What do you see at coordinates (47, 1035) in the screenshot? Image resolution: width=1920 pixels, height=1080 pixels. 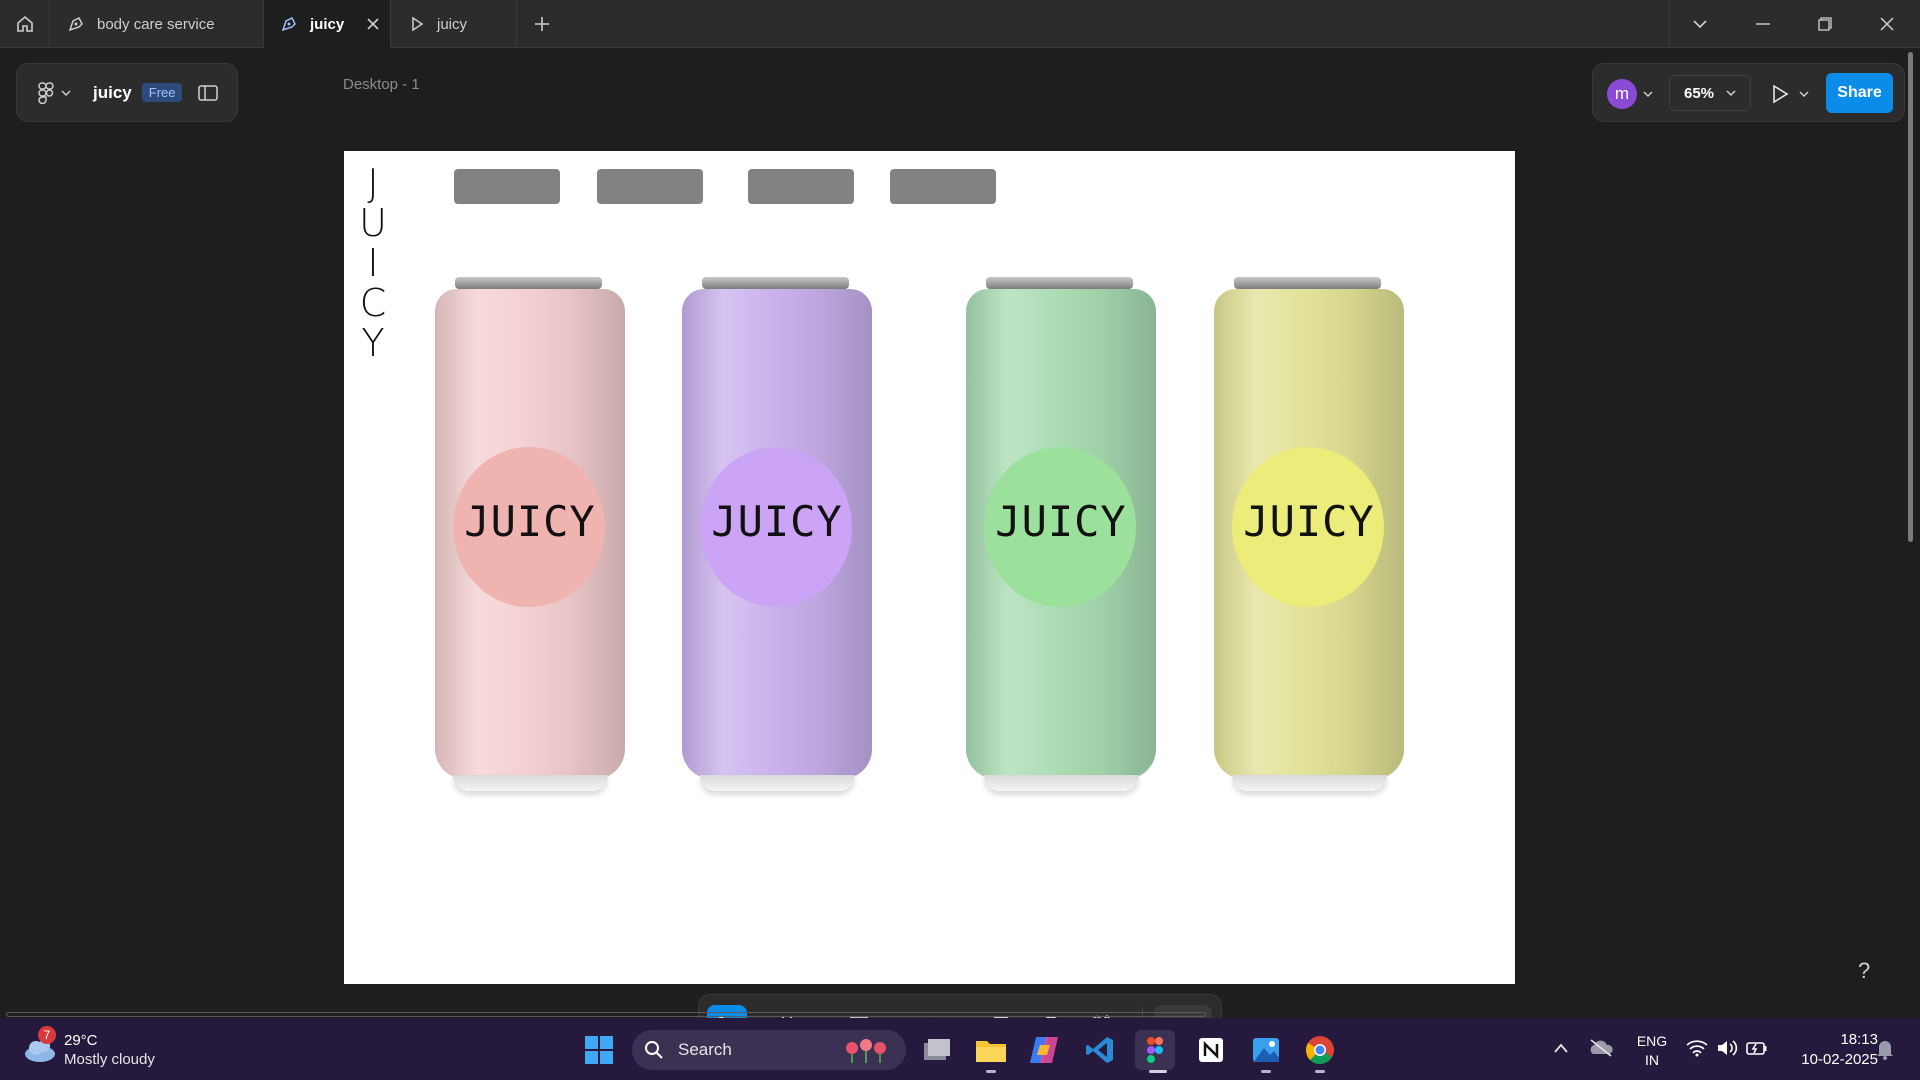 I see `weather-alert-badge: 7` at bounding box center [47, 1035].